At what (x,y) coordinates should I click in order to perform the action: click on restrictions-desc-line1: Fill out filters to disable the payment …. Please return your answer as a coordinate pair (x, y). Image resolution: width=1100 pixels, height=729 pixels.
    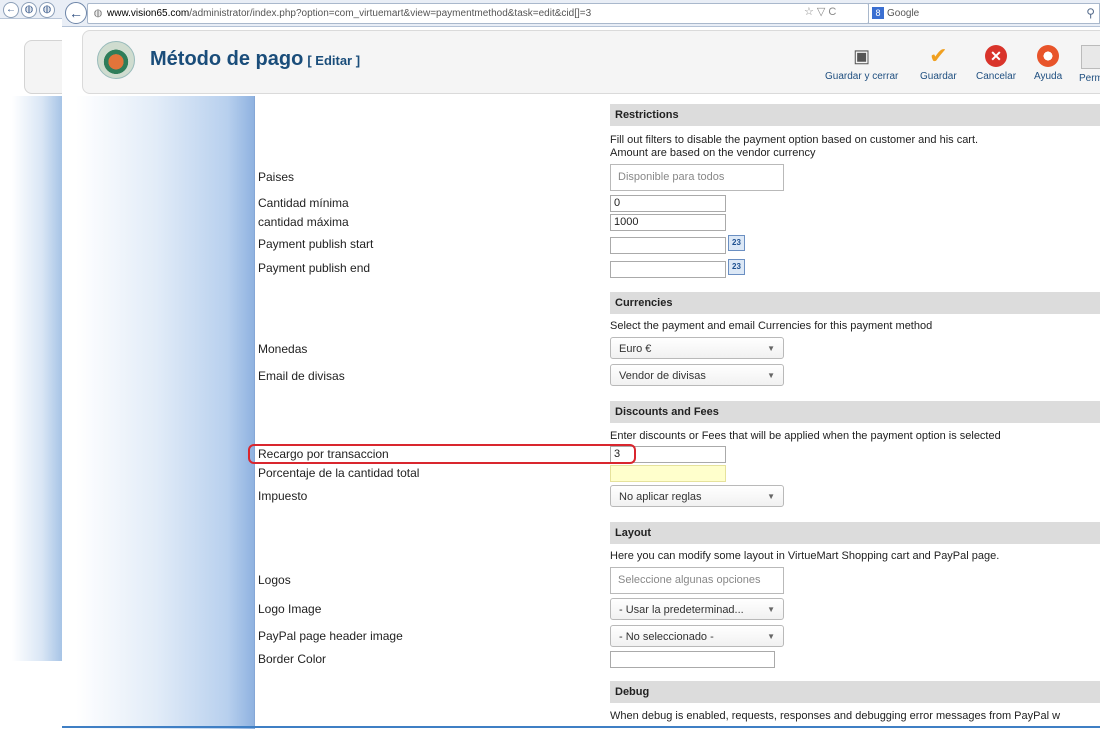
    Looking at the image, I should click on (794, 140).